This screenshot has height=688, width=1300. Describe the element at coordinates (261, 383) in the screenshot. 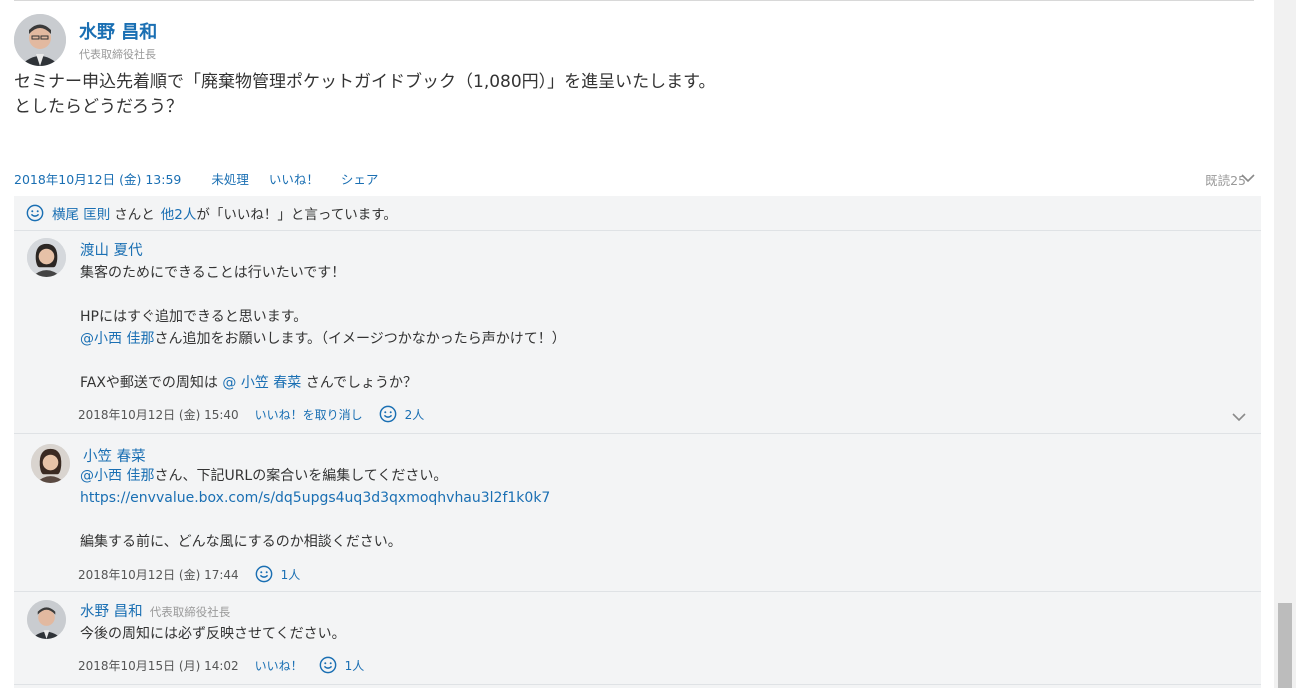

I see `mention-link: @ 小笠 春菜` at that location.